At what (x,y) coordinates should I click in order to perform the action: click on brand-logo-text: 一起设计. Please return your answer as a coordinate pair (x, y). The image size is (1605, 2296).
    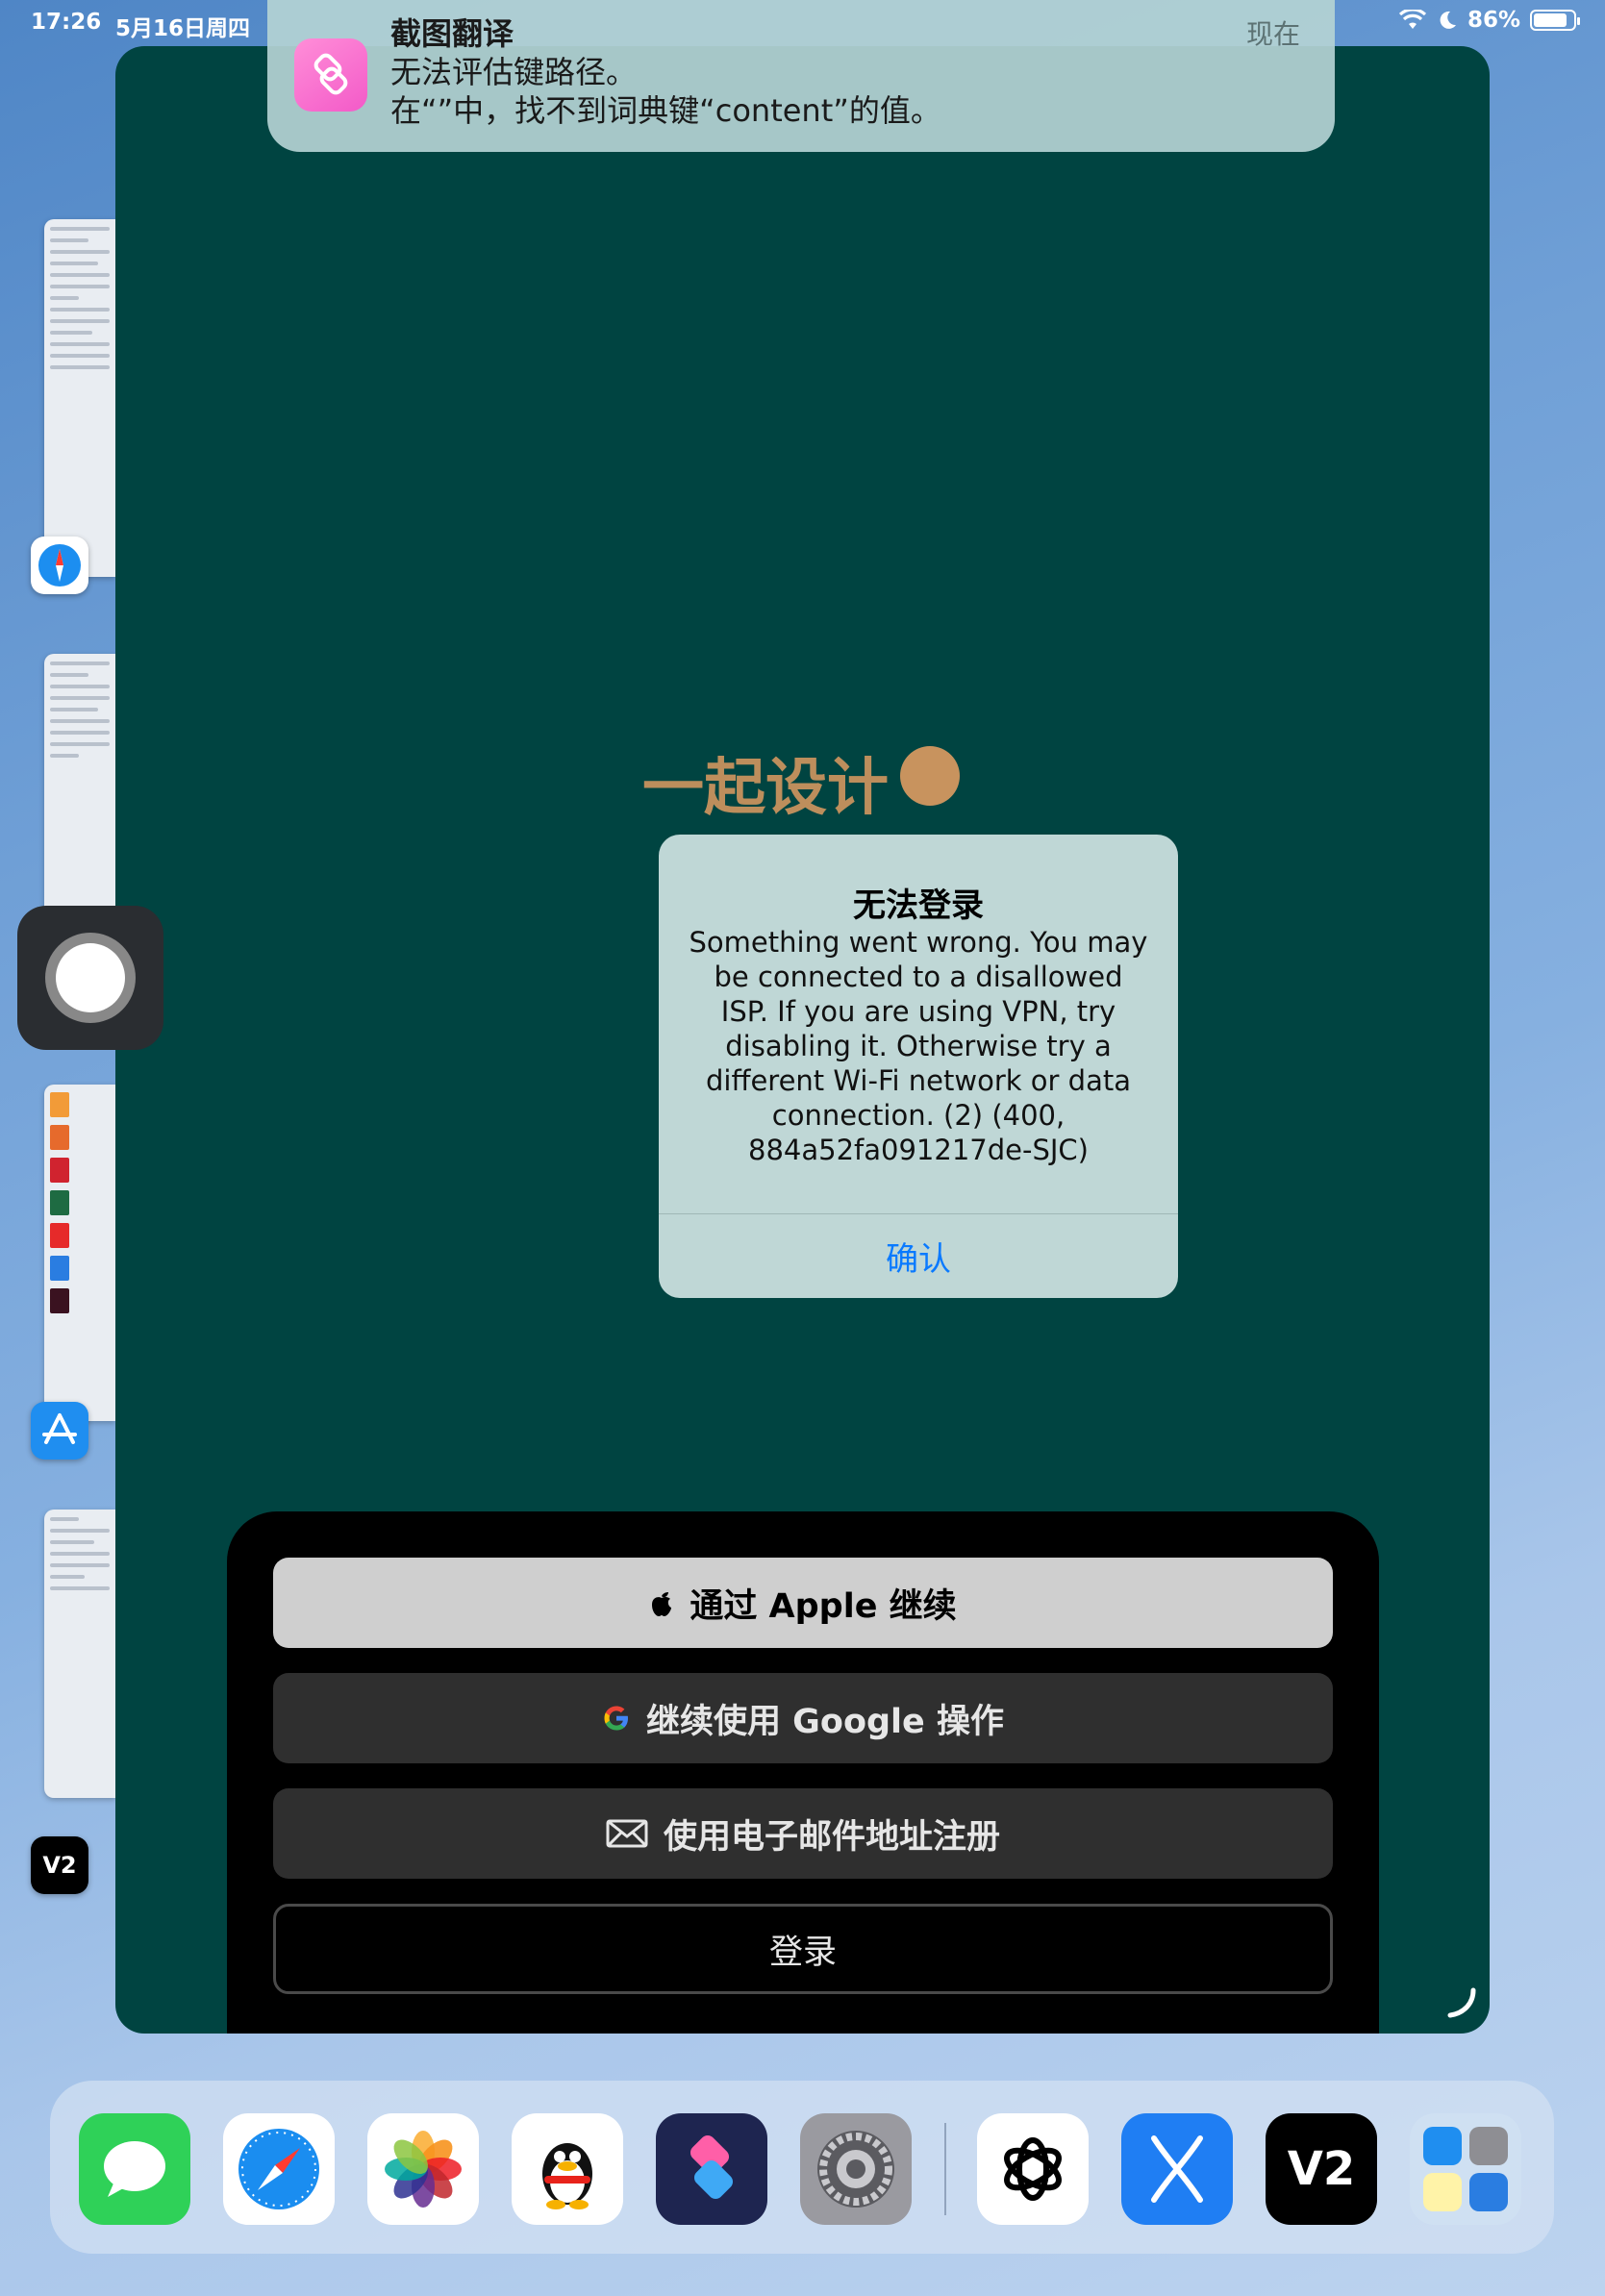
    Looking at the image, I should click on (765, 788).